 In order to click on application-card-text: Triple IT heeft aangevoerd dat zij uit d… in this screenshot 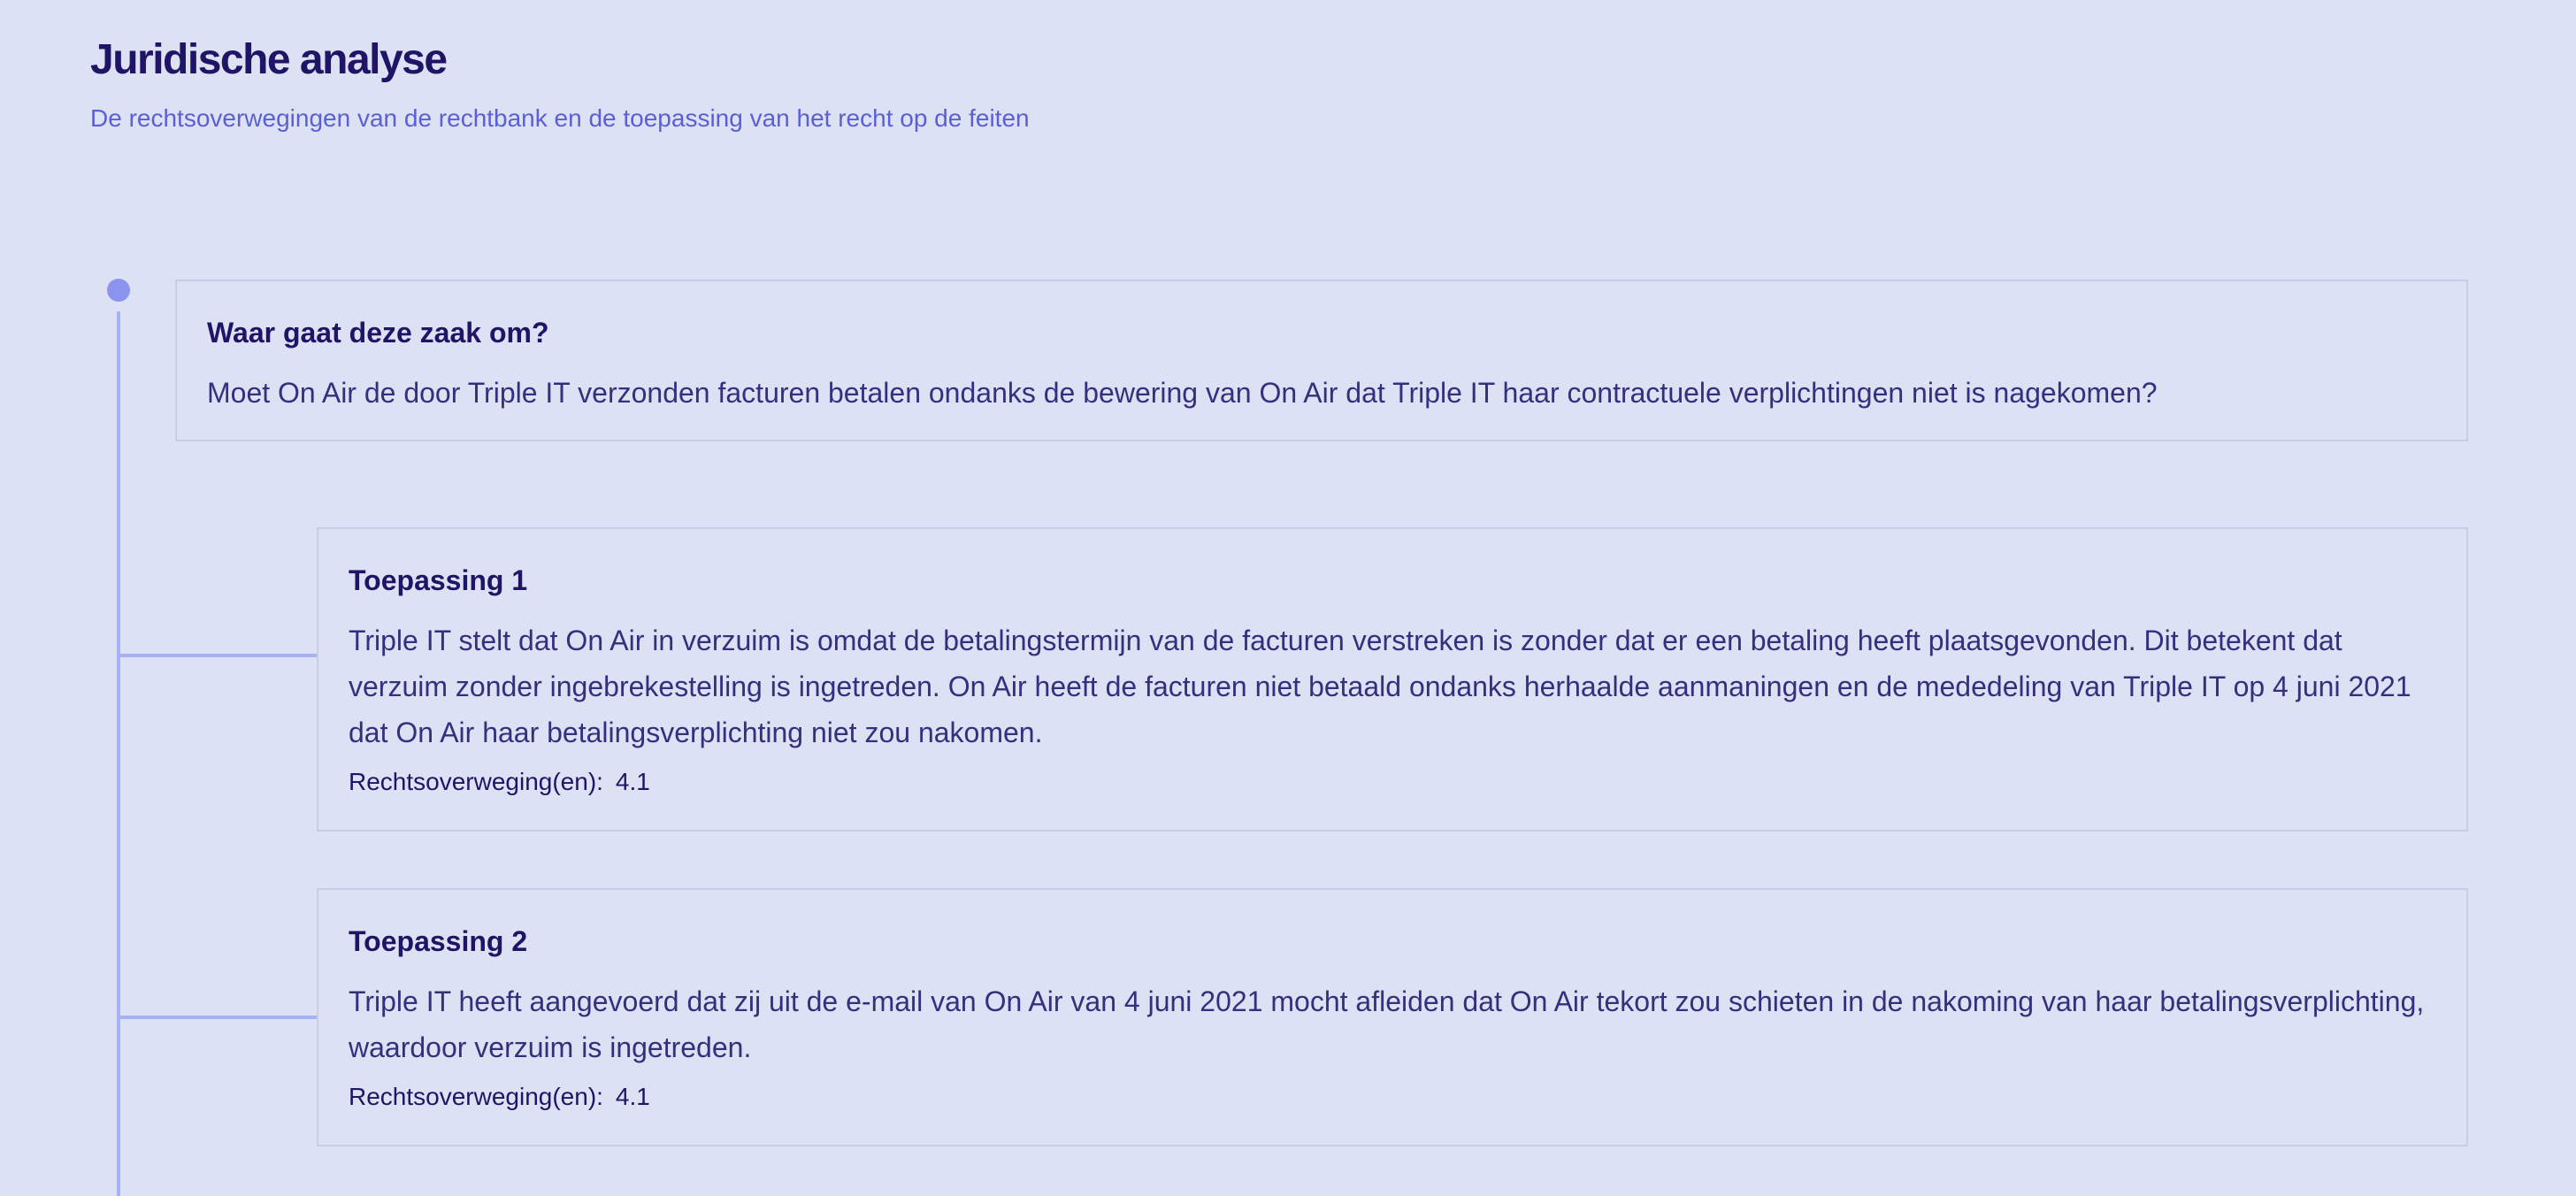, I will do `click(1387, 1024)`.